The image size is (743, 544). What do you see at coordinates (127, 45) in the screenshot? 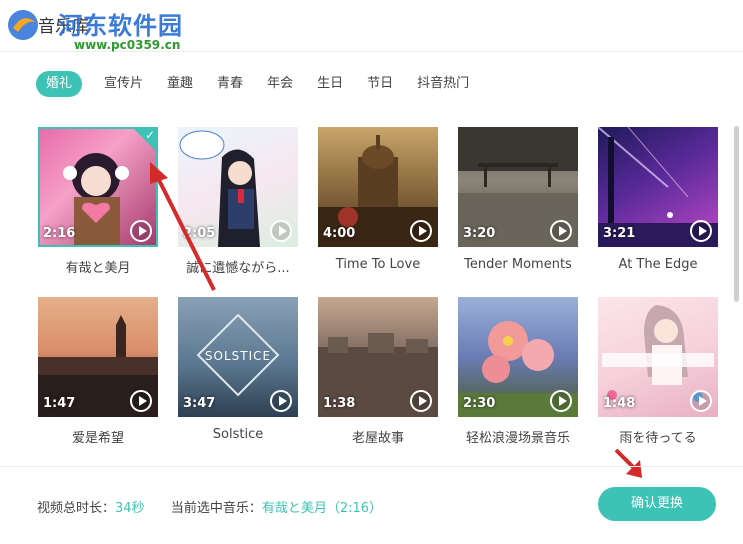
I see `watermark-url: www.pc0359.cn` at bounding box center [127, 45].